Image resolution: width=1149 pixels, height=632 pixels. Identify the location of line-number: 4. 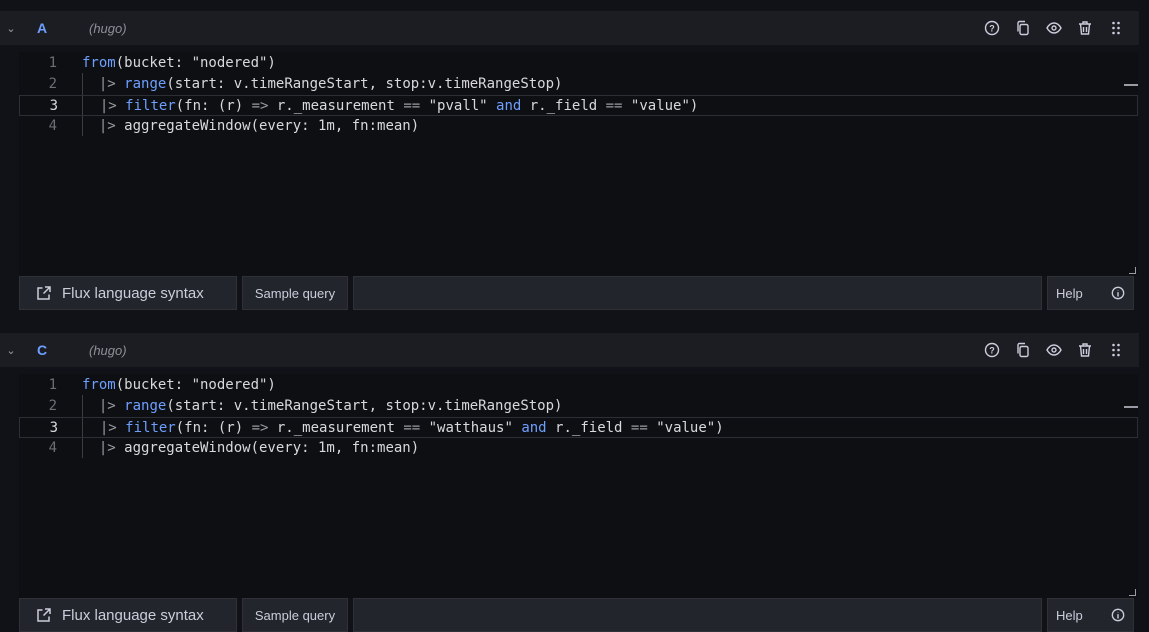
(52, 126).